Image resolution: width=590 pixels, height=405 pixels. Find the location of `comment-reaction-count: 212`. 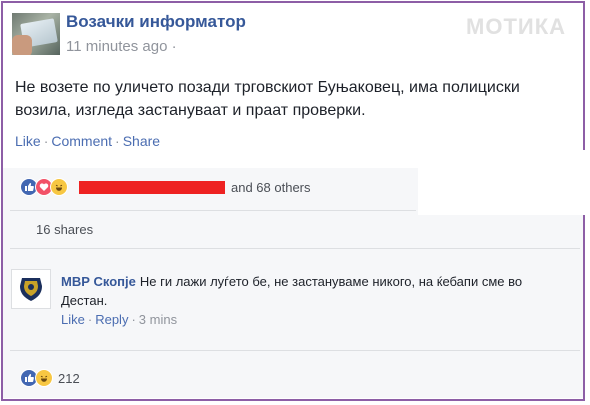

comment-reaction-count: 212 is located at coordinates (69, 378).